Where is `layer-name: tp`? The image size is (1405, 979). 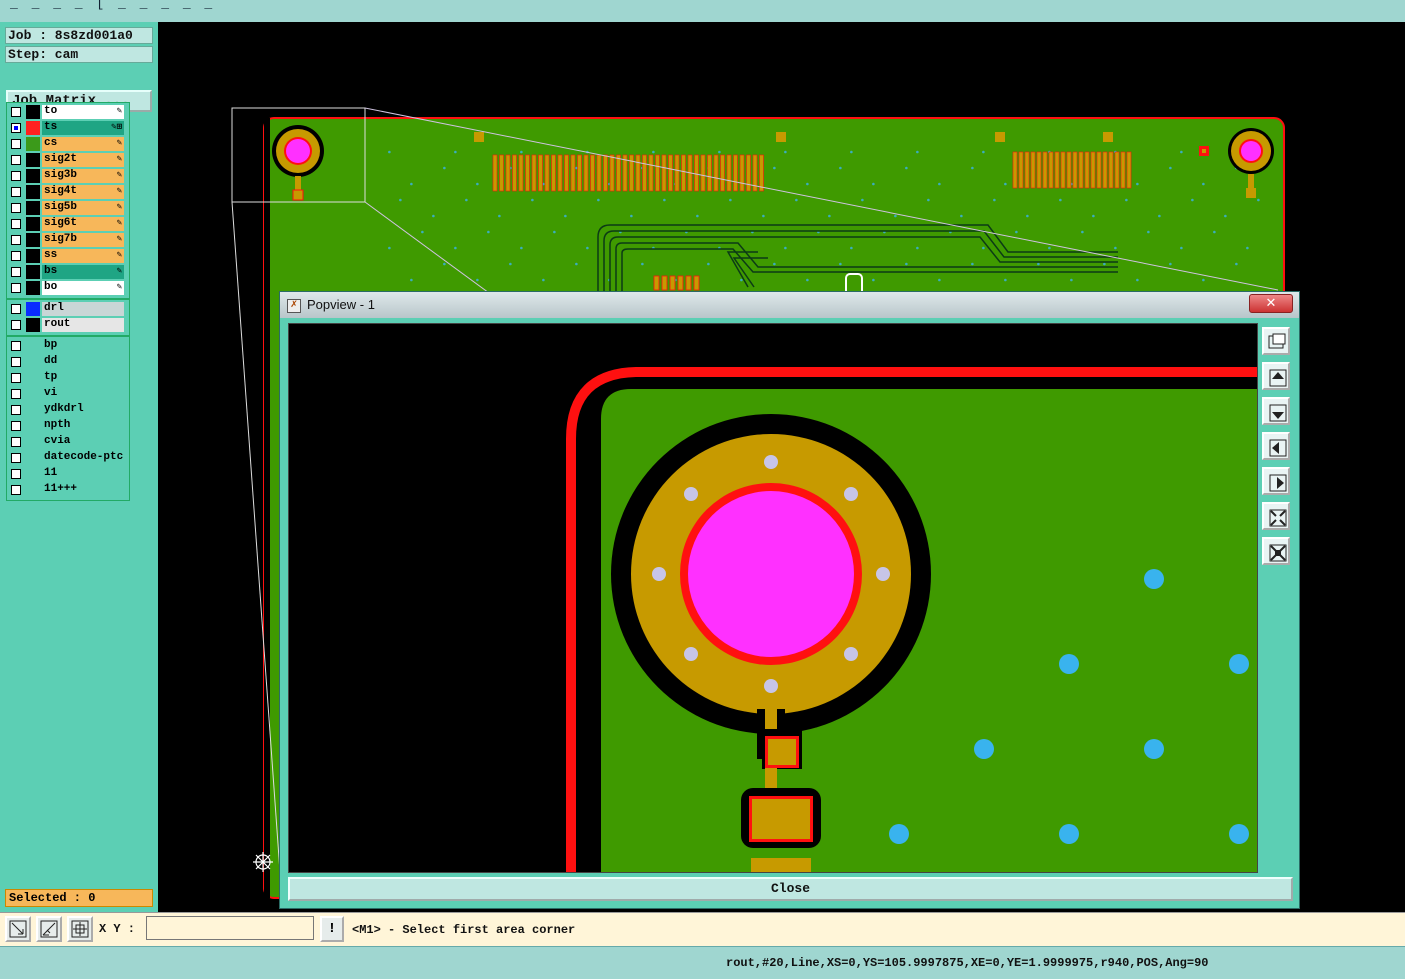
layer-name: tp is located at coordinates (83, 378).